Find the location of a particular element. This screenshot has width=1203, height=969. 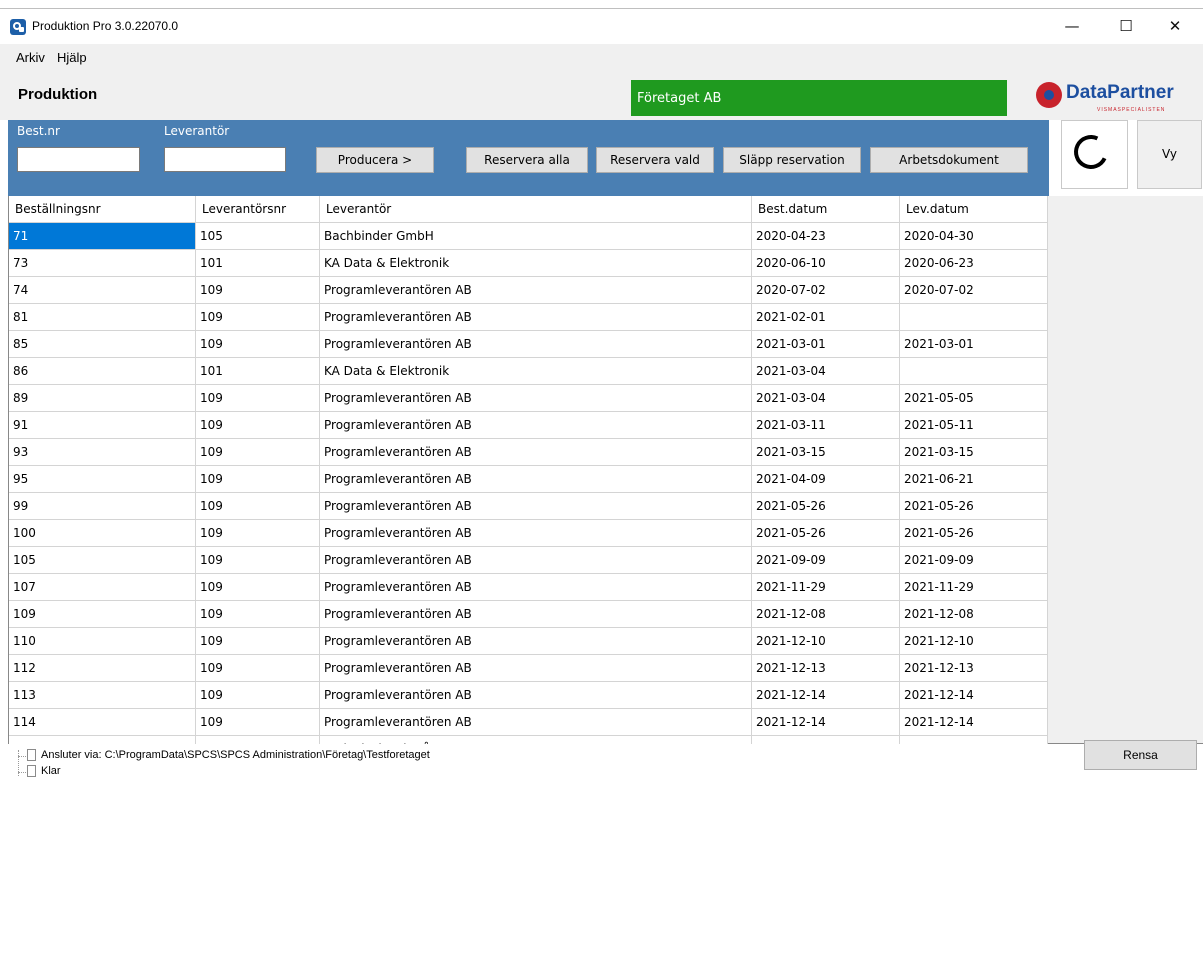

cell-lev-datum: 2021-12-10 is located at coordinates (974, 641).